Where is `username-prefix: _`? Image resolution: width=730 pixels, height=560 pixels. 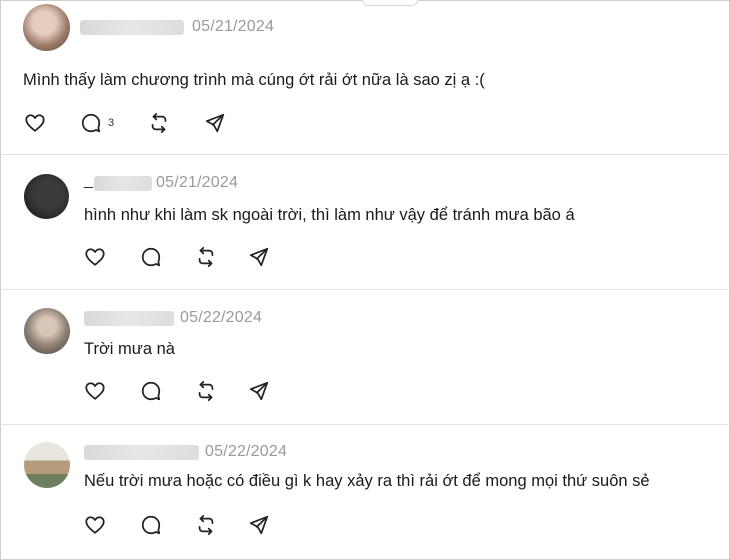 username-prefix: _ is located at coordinates (88, 180).